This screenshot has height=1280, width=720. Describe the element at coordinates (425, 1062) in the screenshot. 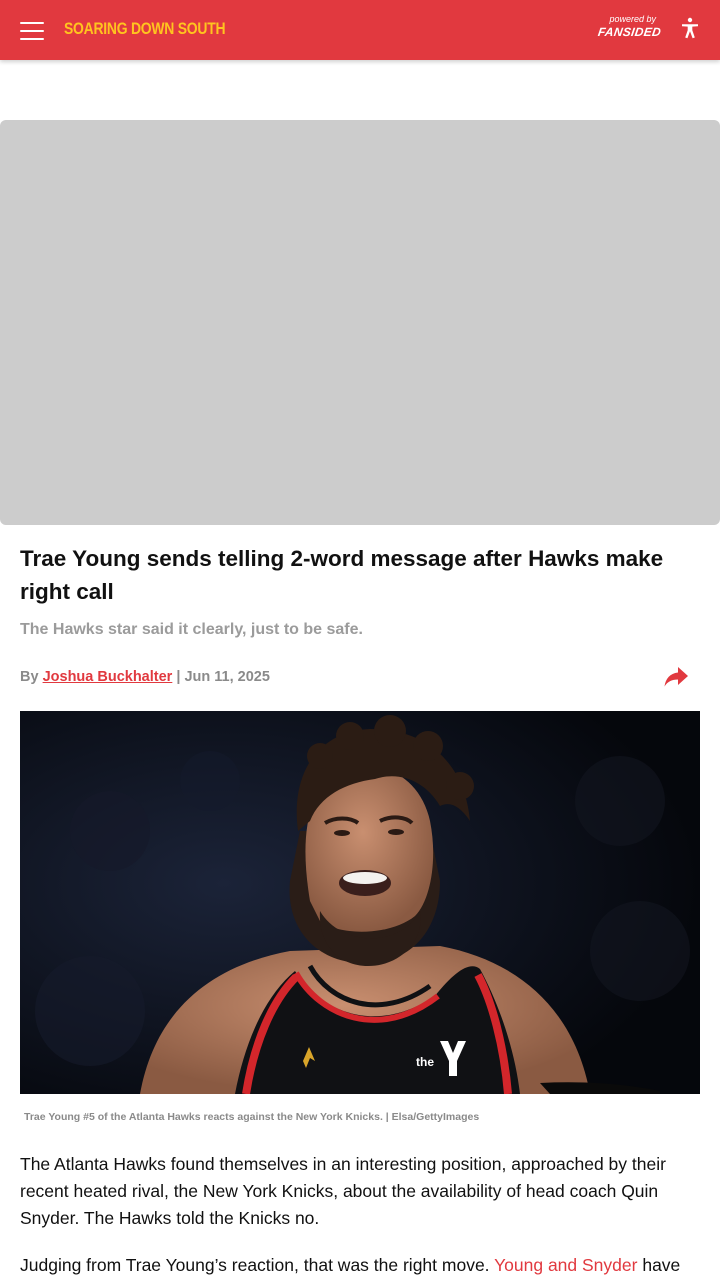

I see `jersey-logo-text: the` at that location.